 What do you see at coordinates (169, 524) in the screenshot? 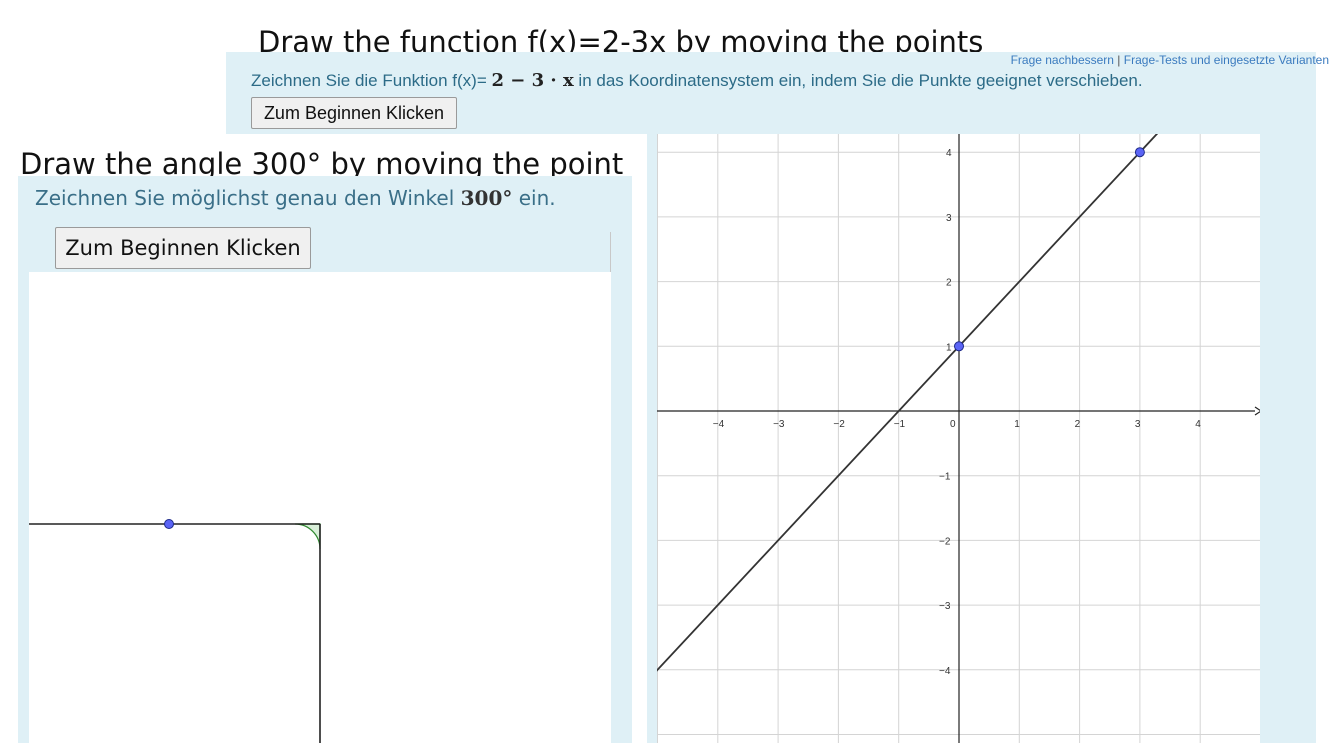
I see `angle-draggable-point` at bounding box center [169, 524].